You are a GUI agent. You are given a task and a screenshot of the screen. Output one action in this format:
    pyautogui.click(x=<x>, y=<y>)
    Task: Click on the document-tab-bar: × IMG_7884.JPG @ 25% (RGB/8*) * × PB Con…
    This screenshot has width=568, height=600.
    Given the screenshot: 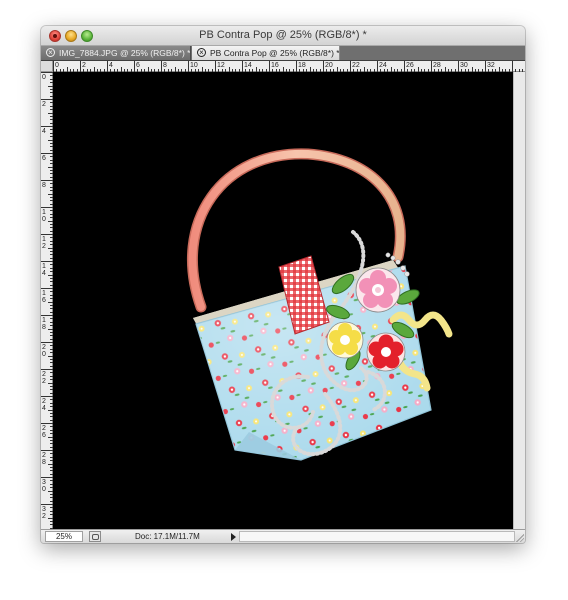 What is the action you would take?
    pyautogui.click(x=283, y=53)
    